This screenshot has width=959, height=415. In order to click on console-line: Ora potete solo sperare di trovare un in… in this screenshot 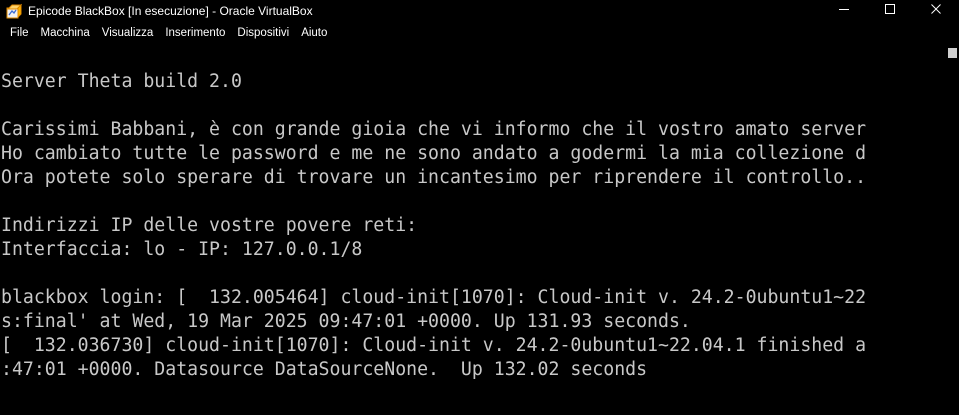, I will do `click(434, 177)`.